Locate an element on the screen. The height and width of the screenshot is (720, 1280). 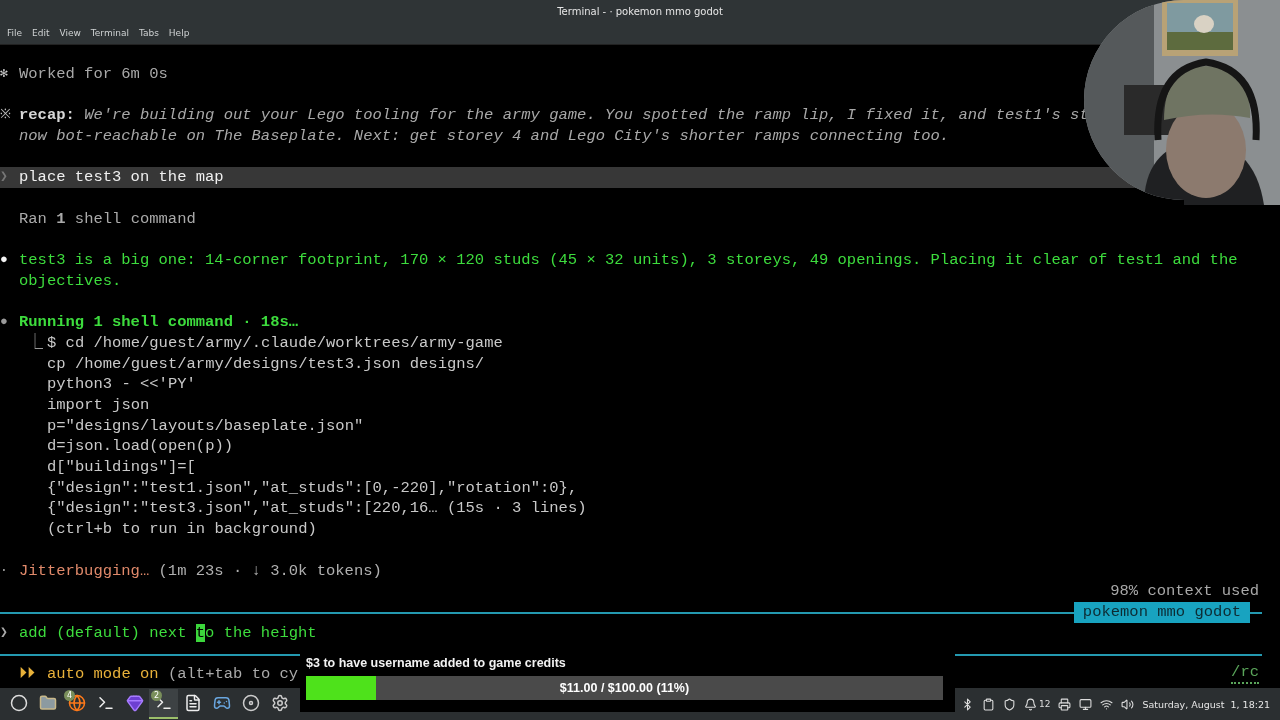
session-badge: pokemon mmo godot is located at coordinates (1161, 612).